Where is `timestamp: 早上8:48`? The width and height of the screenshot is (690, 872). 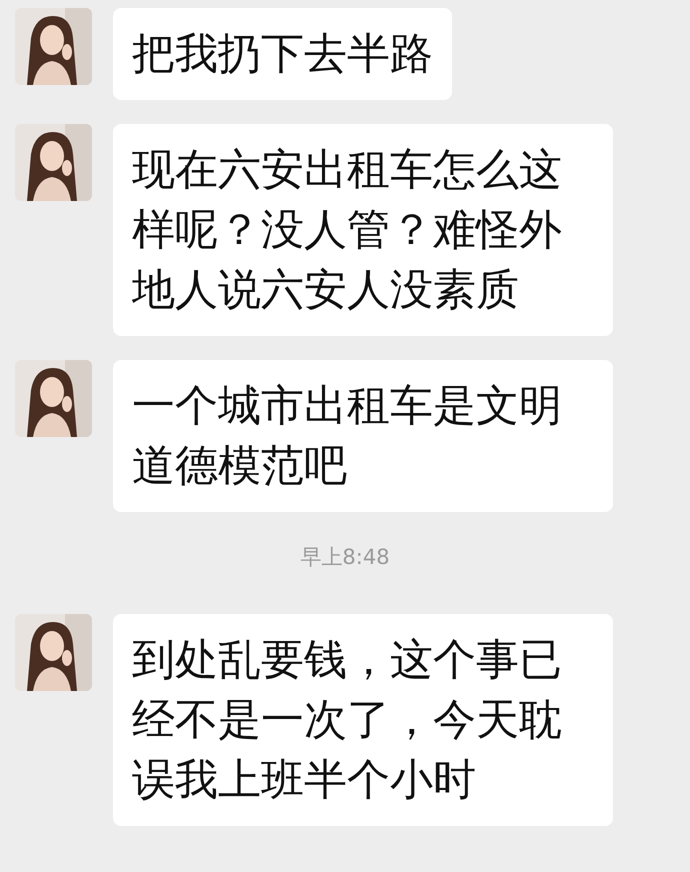
timestamp: 早上8:48 is located at coordinates (345, 557).